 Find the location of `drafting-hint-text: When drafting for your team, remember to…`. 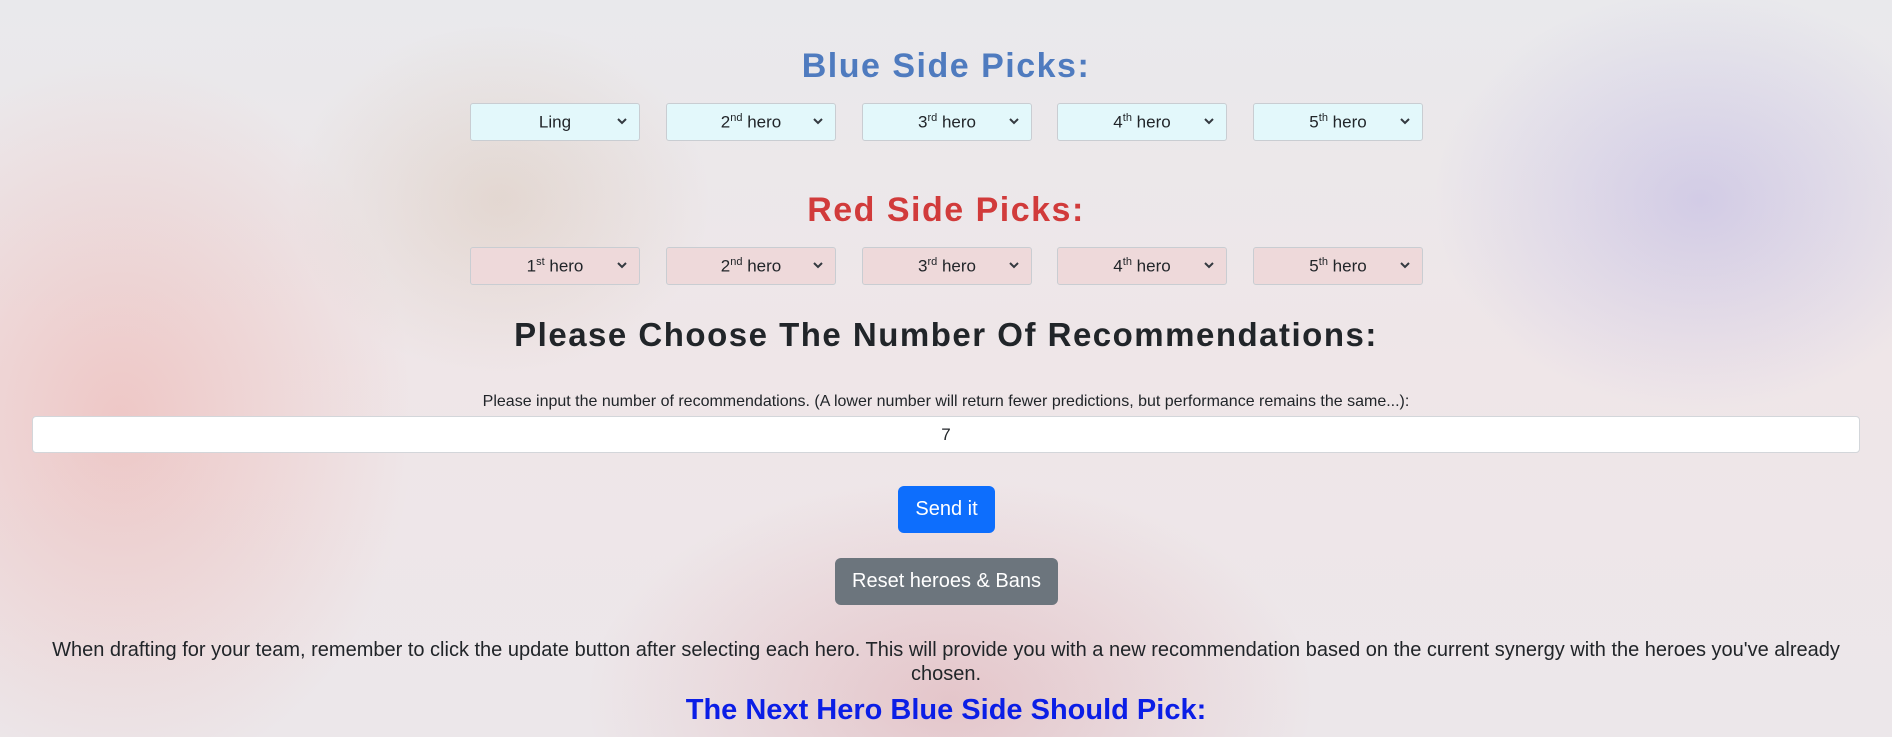

drafting-hint-text: When drafting for your team, remember to… is located at coordinates (946, 662).